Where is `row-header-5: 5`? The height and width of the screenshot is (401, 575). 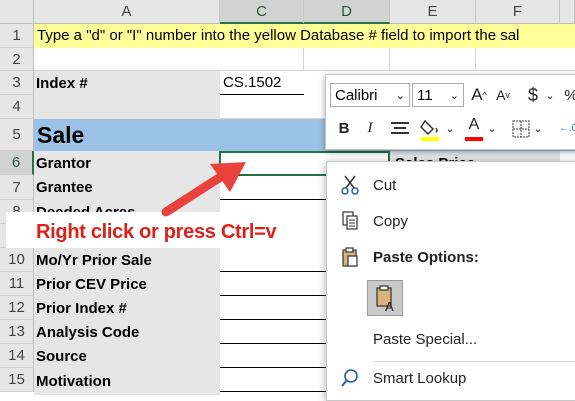 row-header-5: 5 is located at coordinates (17, 135).